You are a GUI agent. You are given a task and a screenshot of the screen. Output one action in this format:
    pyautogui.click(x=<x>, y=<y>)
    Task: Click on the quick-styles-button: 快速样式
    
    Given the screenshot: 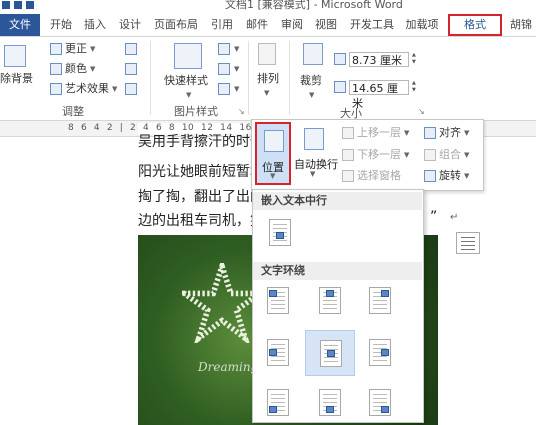 What is the action you would take?
    pyautogui.click(x=186, y=81)
    